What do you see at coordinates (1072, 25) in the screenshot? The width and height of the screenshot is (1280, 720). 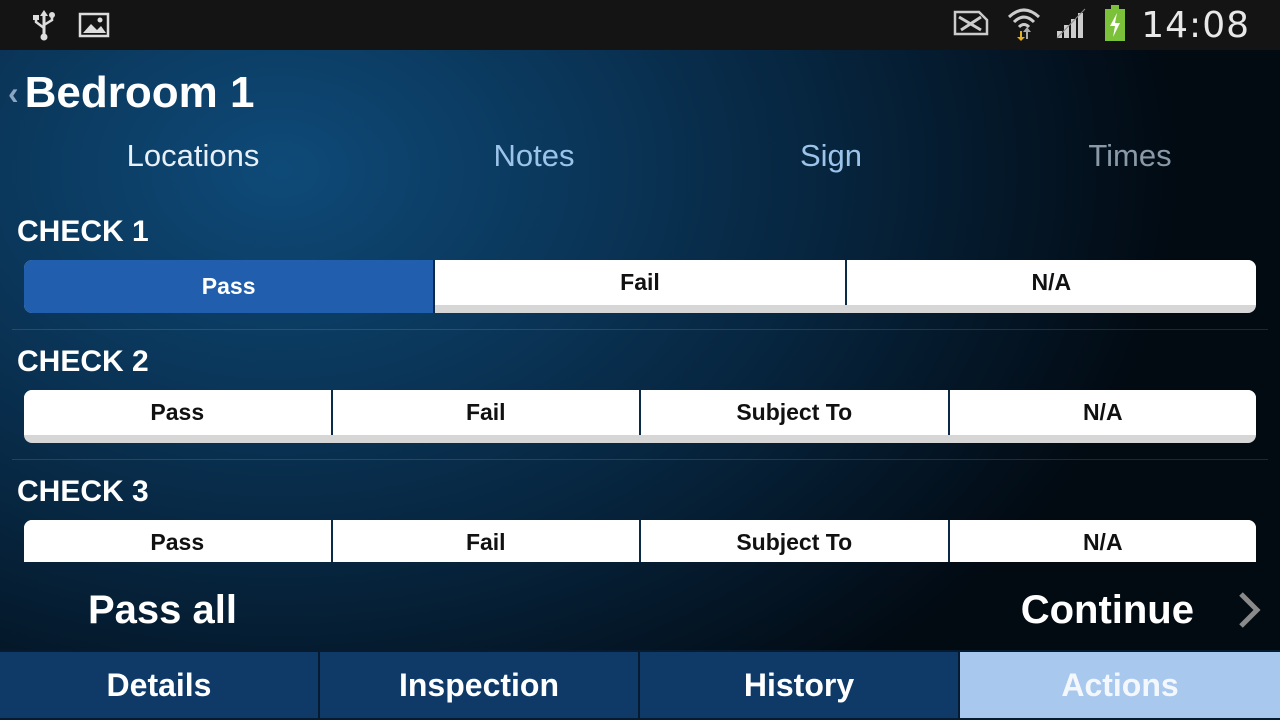 I see `signal-icon` at bounding box center [1072, 25].